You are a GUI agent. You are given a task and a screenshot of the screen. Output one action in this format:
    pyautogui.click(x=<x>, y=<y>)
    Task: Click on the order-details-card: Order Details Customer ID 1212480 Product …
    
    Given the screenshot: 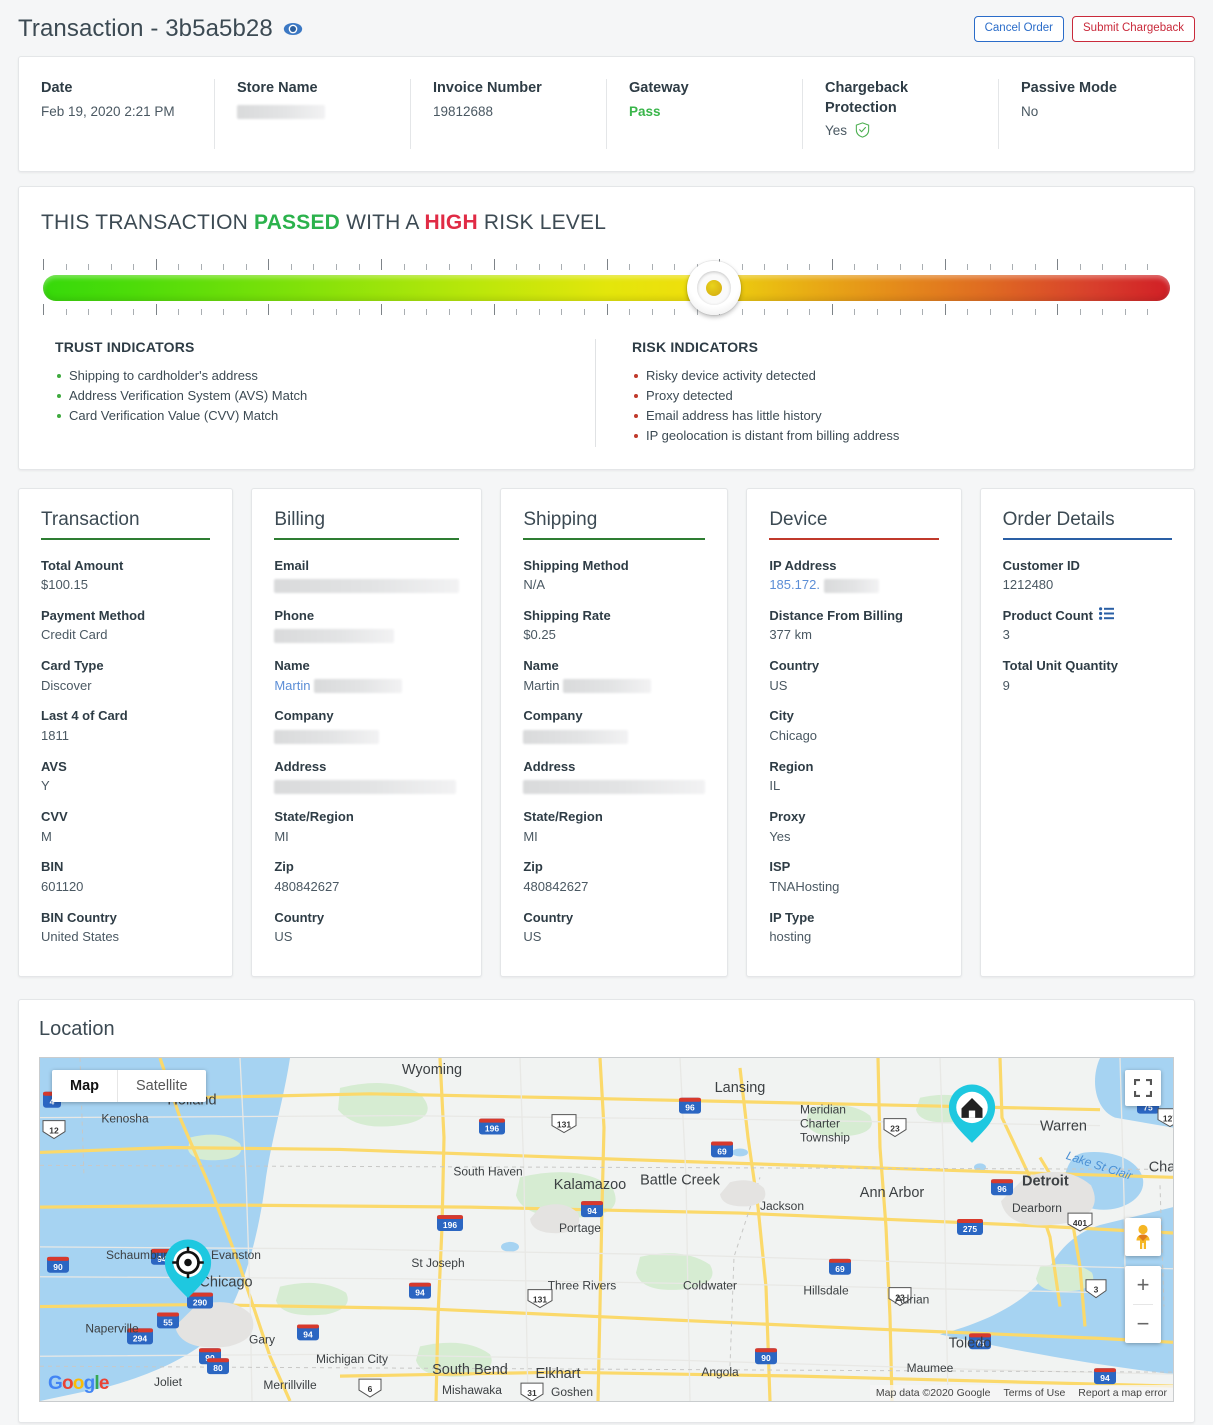 What is the action you would take?
    pyautogui.click(x=1087, y=732)
    